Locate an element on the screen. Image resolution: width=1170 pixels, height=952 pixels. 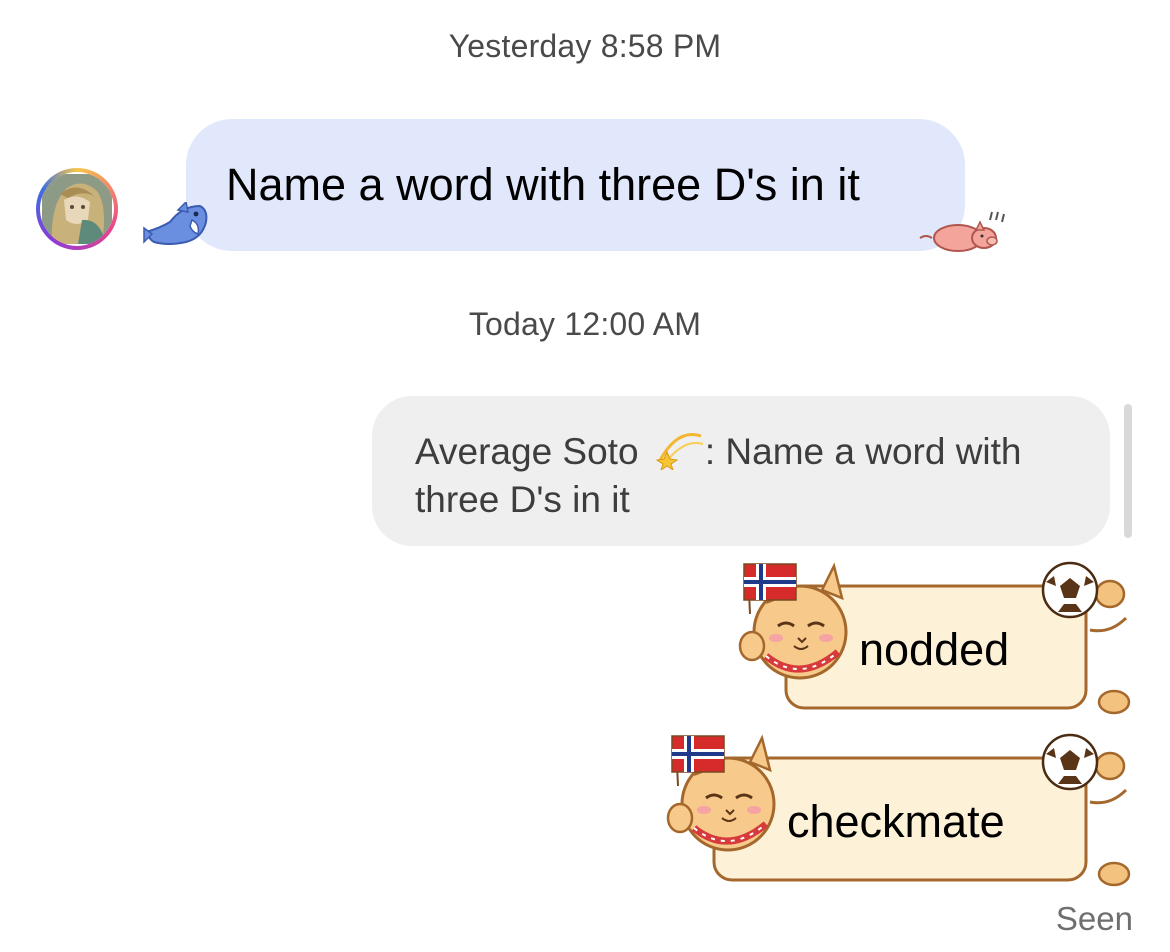
incoming-message-text: Name a word with three D's in it is located at coordinates (543, 184).